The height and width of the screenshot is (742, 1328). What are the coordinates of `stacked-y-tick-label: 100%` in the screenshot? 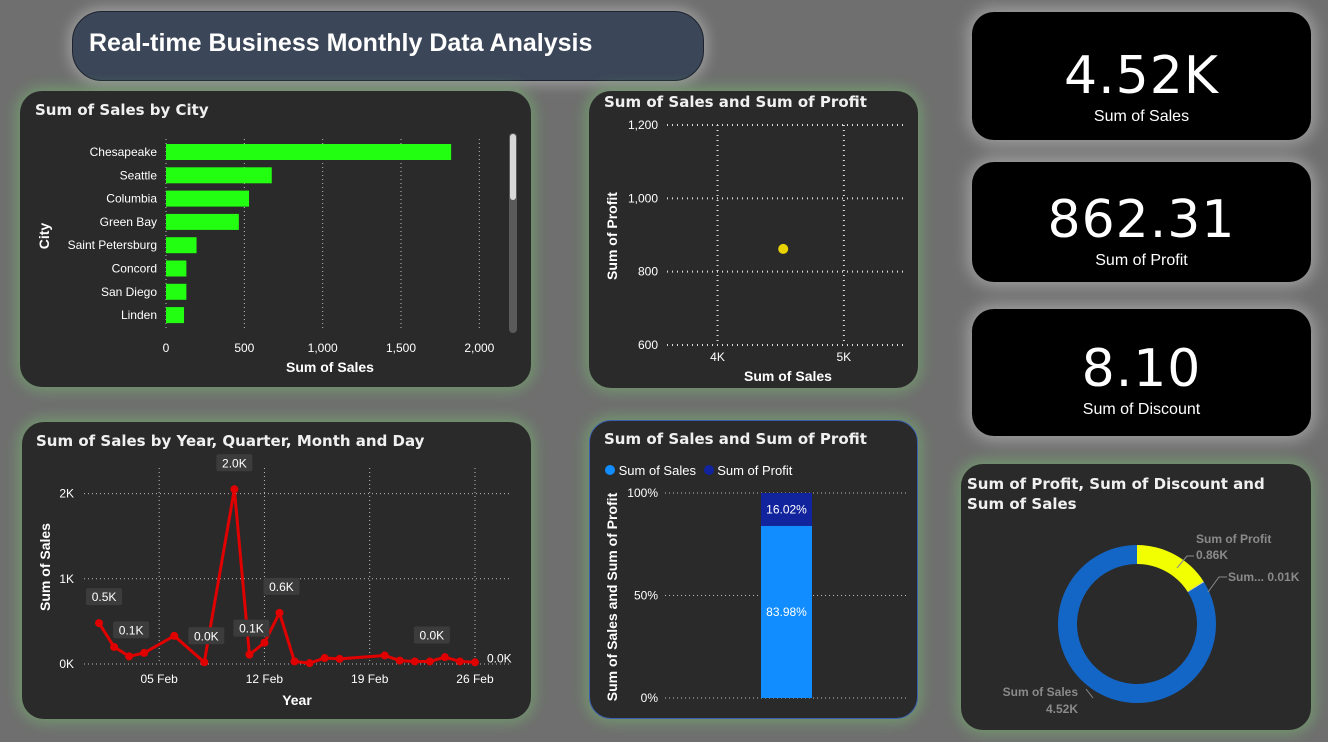 It's located at (642, 493).